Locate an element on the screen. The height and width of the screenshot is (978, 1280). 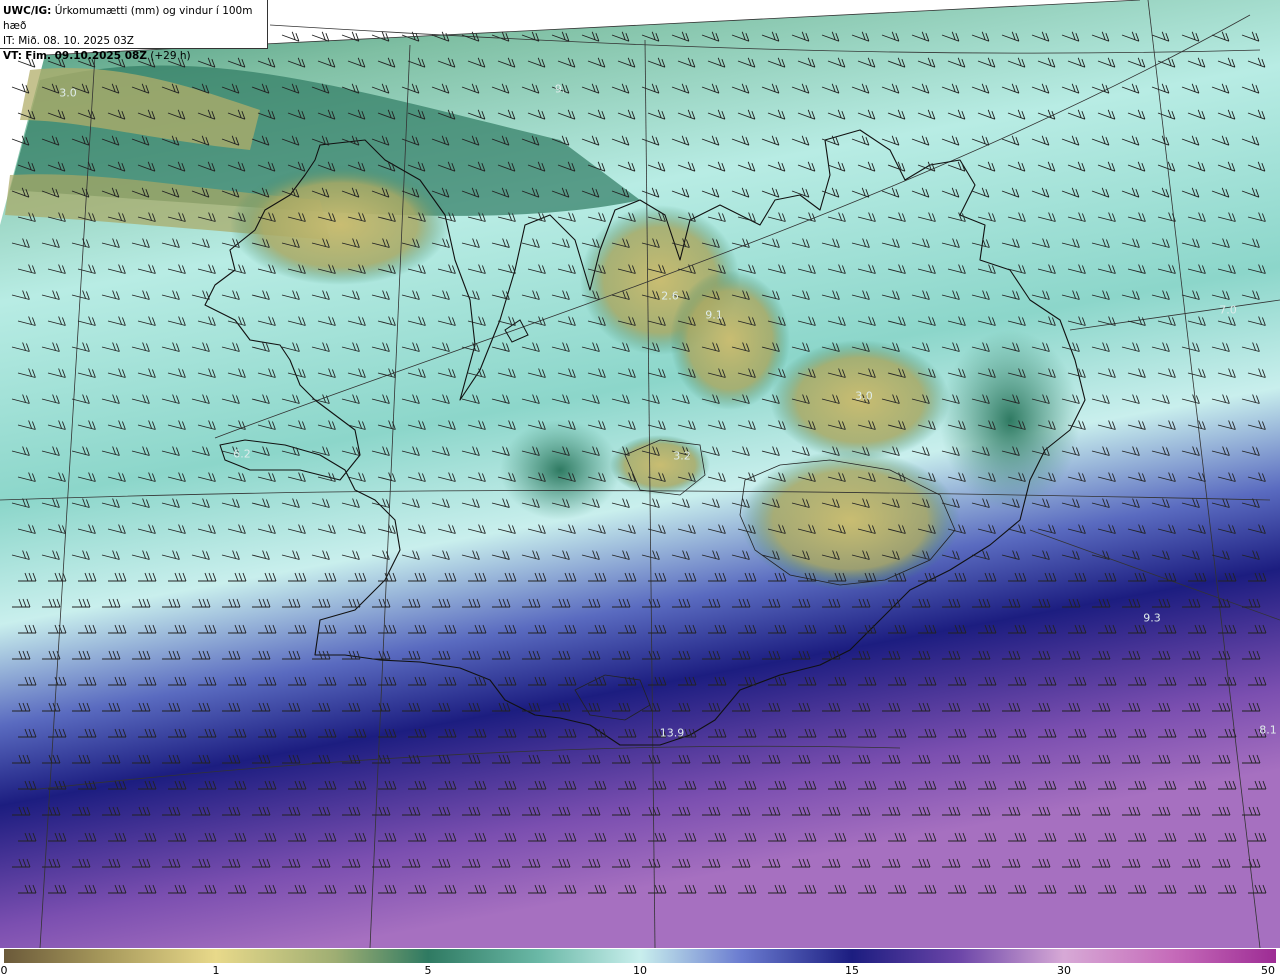
colorbar-tick-label: 10 is located at coordinates (640, 970).